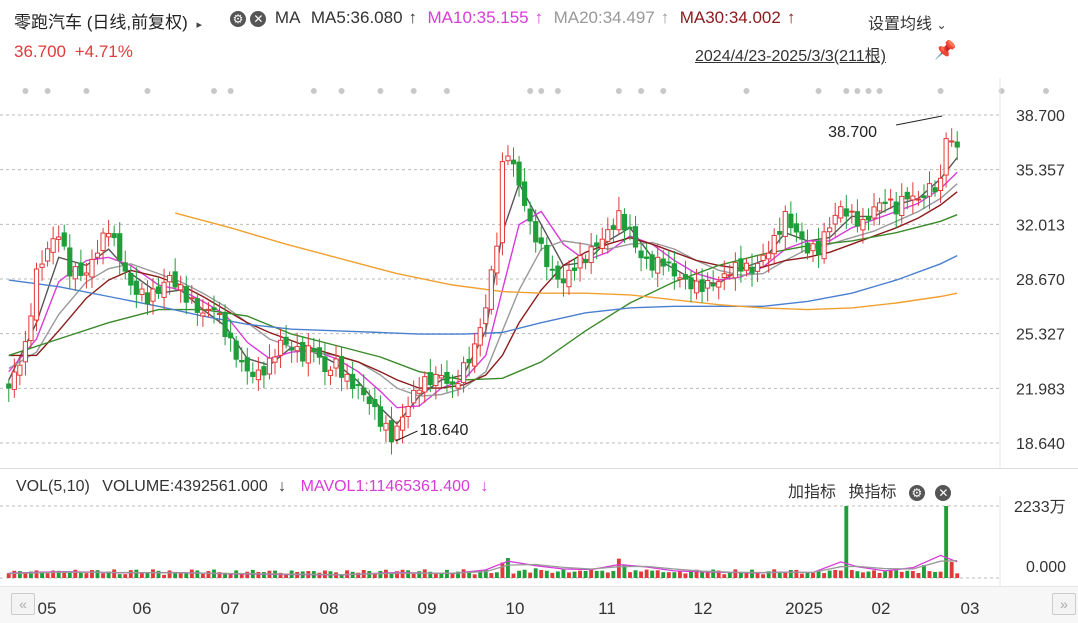 This screenshot has height=623, width=1078. What do you see at coordinates (1040, 335) in the screenshot?
I see `price-tick-label: 25.327` at bounding box center [1040, 335].